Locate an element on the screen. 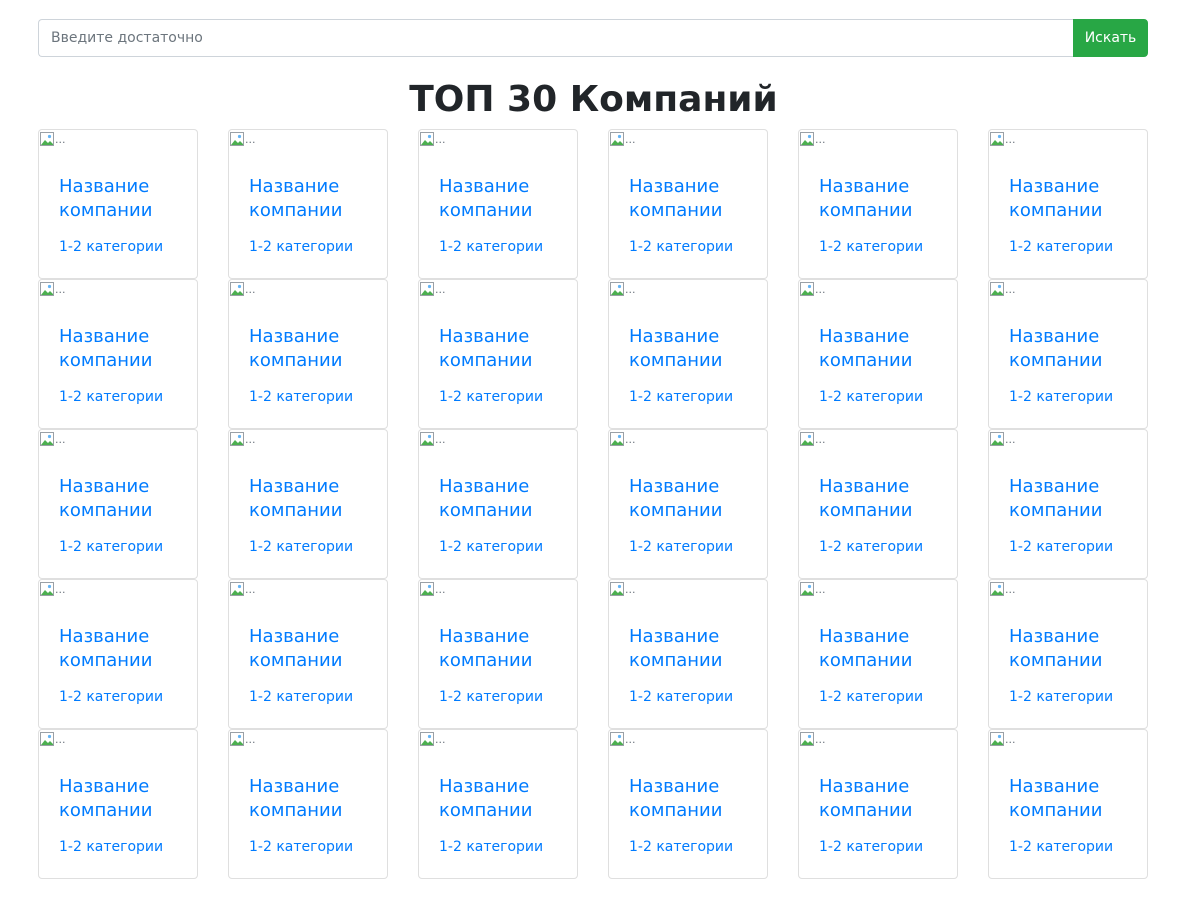 The image size is (1187, 923). search-button: Искать is located at coordinates (1110, 38).